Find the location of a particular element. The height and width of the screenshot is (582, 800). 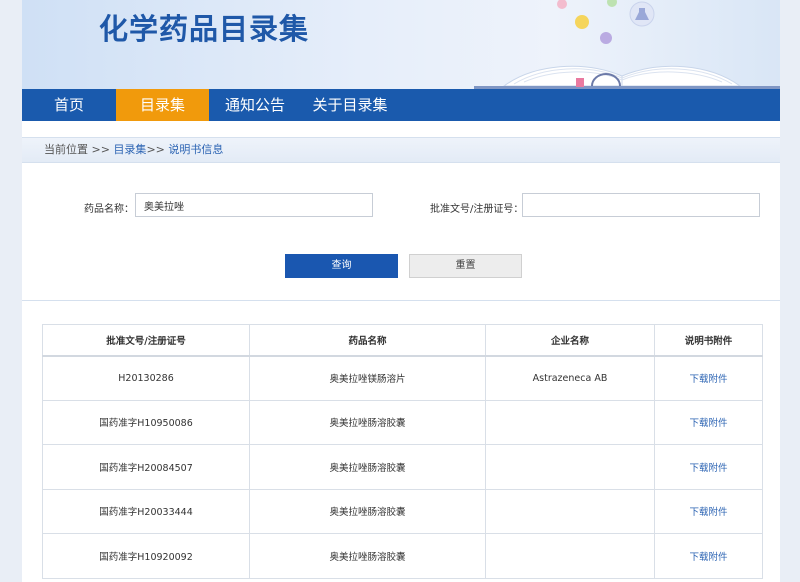

table-row: 国药准字H20084507 奥美拉唑肠溶胶囊 下载附件 is located at coordinates (402, 467).